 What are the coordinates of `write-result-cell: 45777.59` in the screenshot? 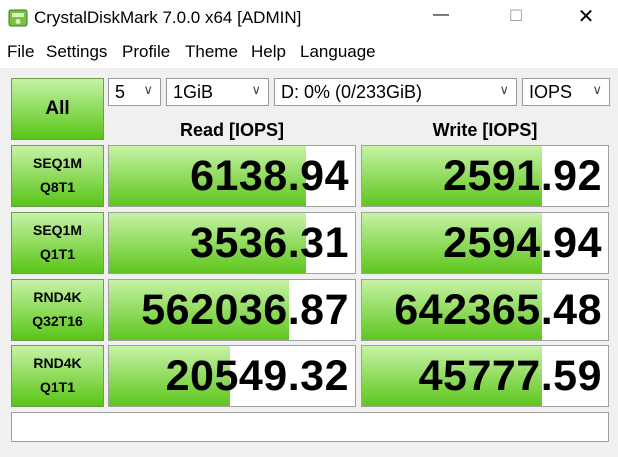 It's located at (485, 376).